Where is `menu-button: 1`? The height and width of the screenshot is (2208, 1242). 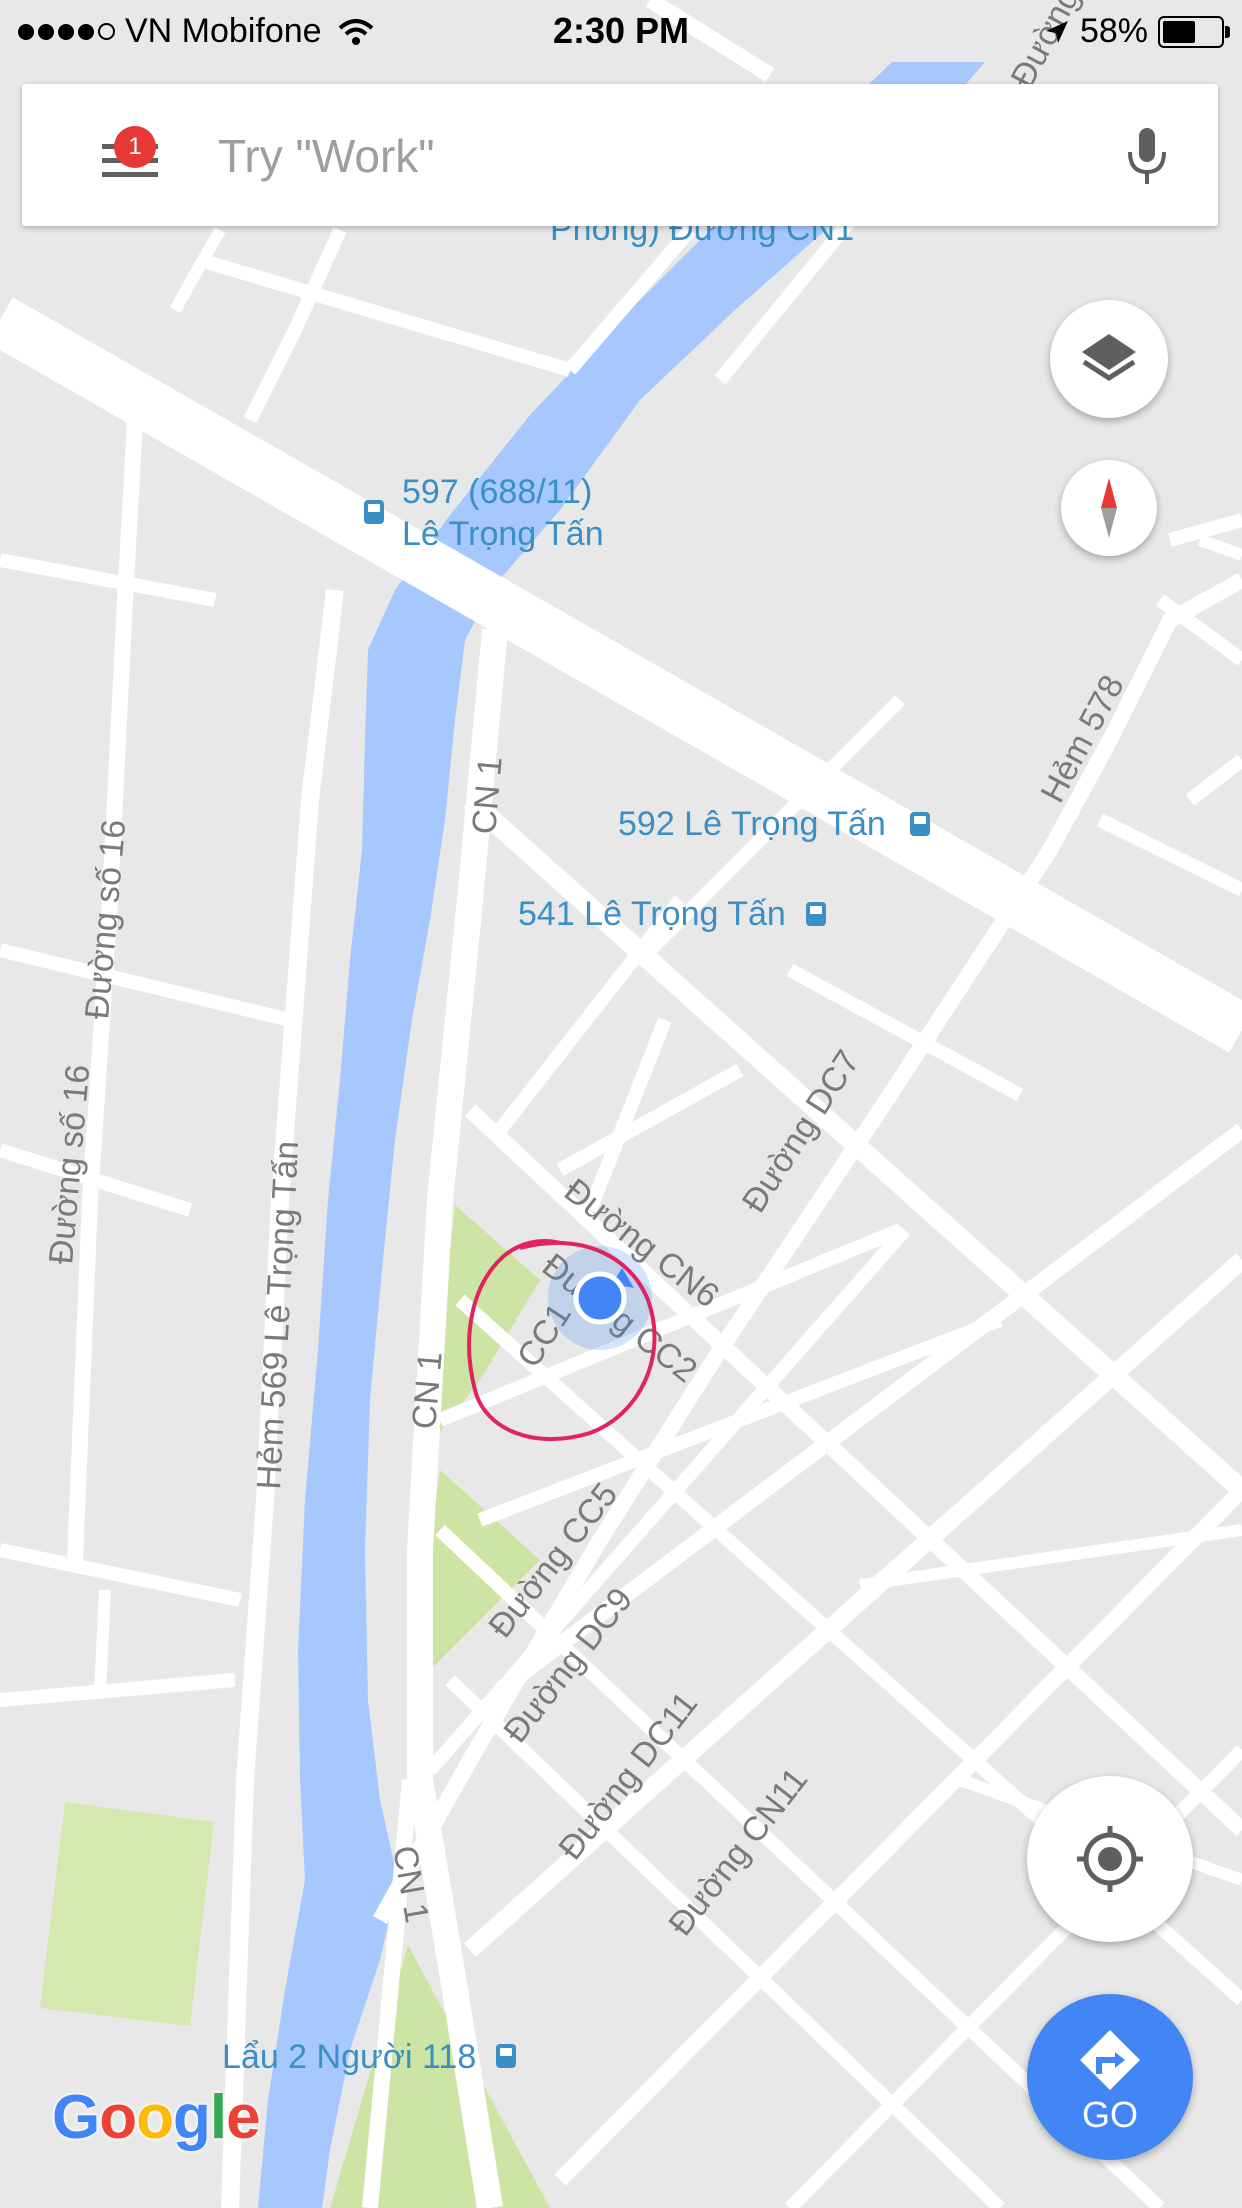
menu-button: 1 is located at coordinates (122, 157).